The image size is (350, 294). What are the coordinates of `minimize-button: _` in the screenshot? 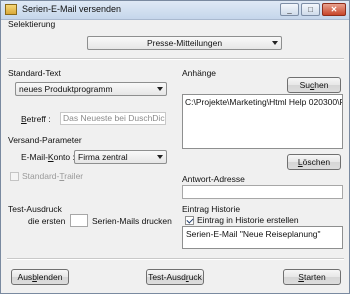 It's located at (289, 9).